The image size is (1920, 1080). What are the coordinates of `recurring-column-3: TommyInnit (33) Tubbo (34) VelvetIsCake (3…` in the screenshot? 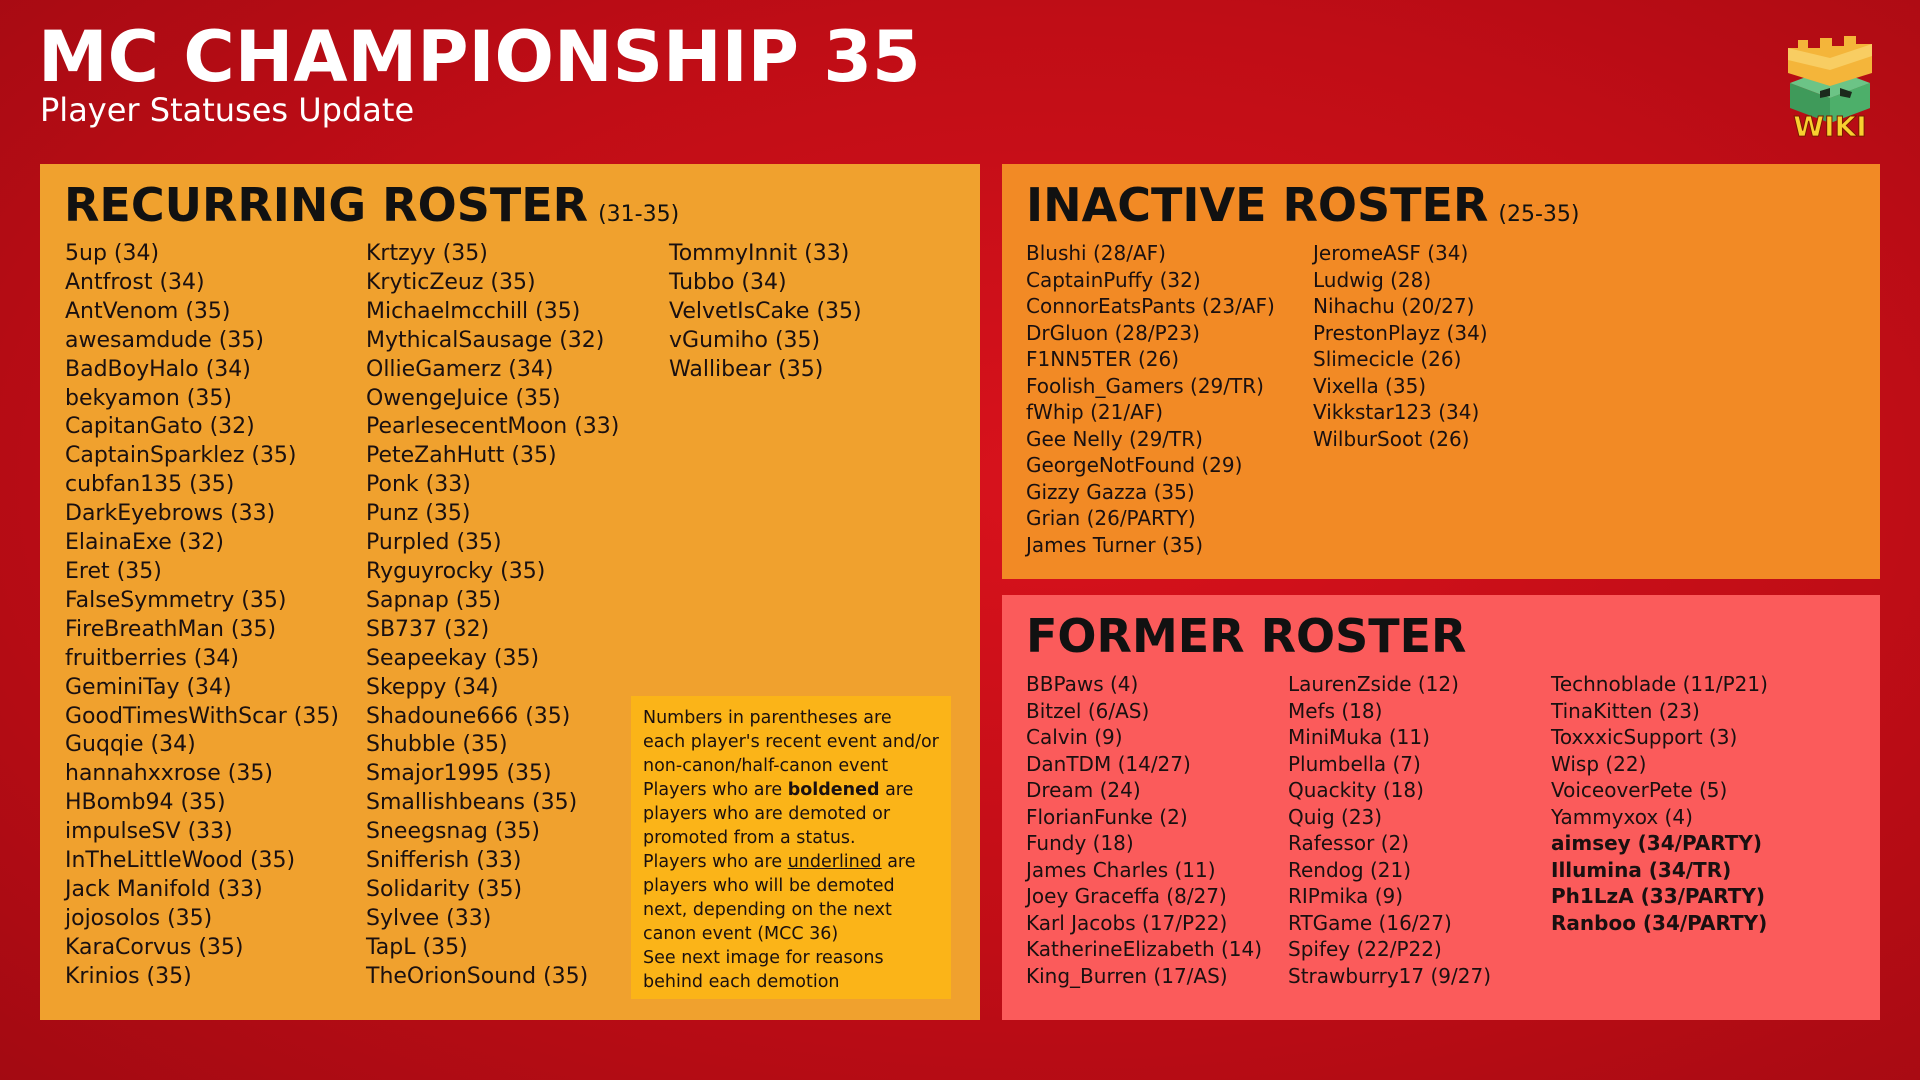 It's located at (765, 312).